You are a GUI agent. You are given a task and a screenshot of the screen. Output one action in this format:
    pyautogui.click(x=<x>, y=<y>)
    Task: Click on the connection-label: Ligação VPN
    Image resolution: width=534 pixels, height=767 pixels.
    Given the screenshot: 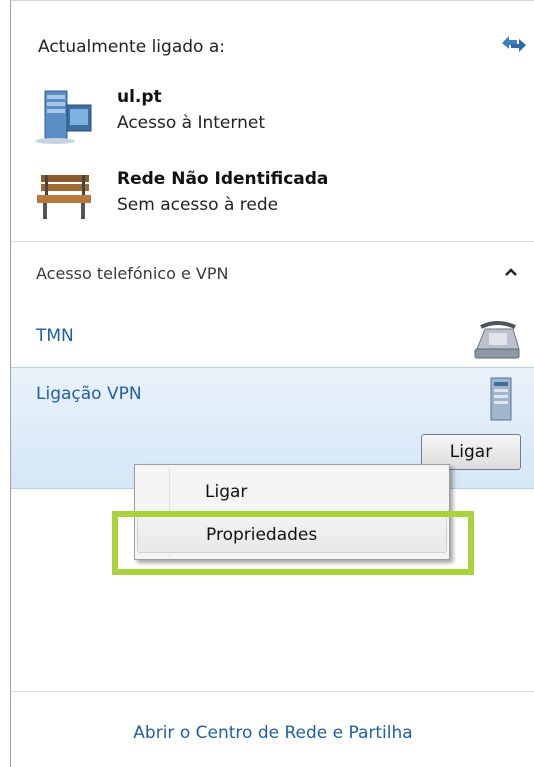 What is the action you would take?
    pyautogui.click(x=89, y=394)
    